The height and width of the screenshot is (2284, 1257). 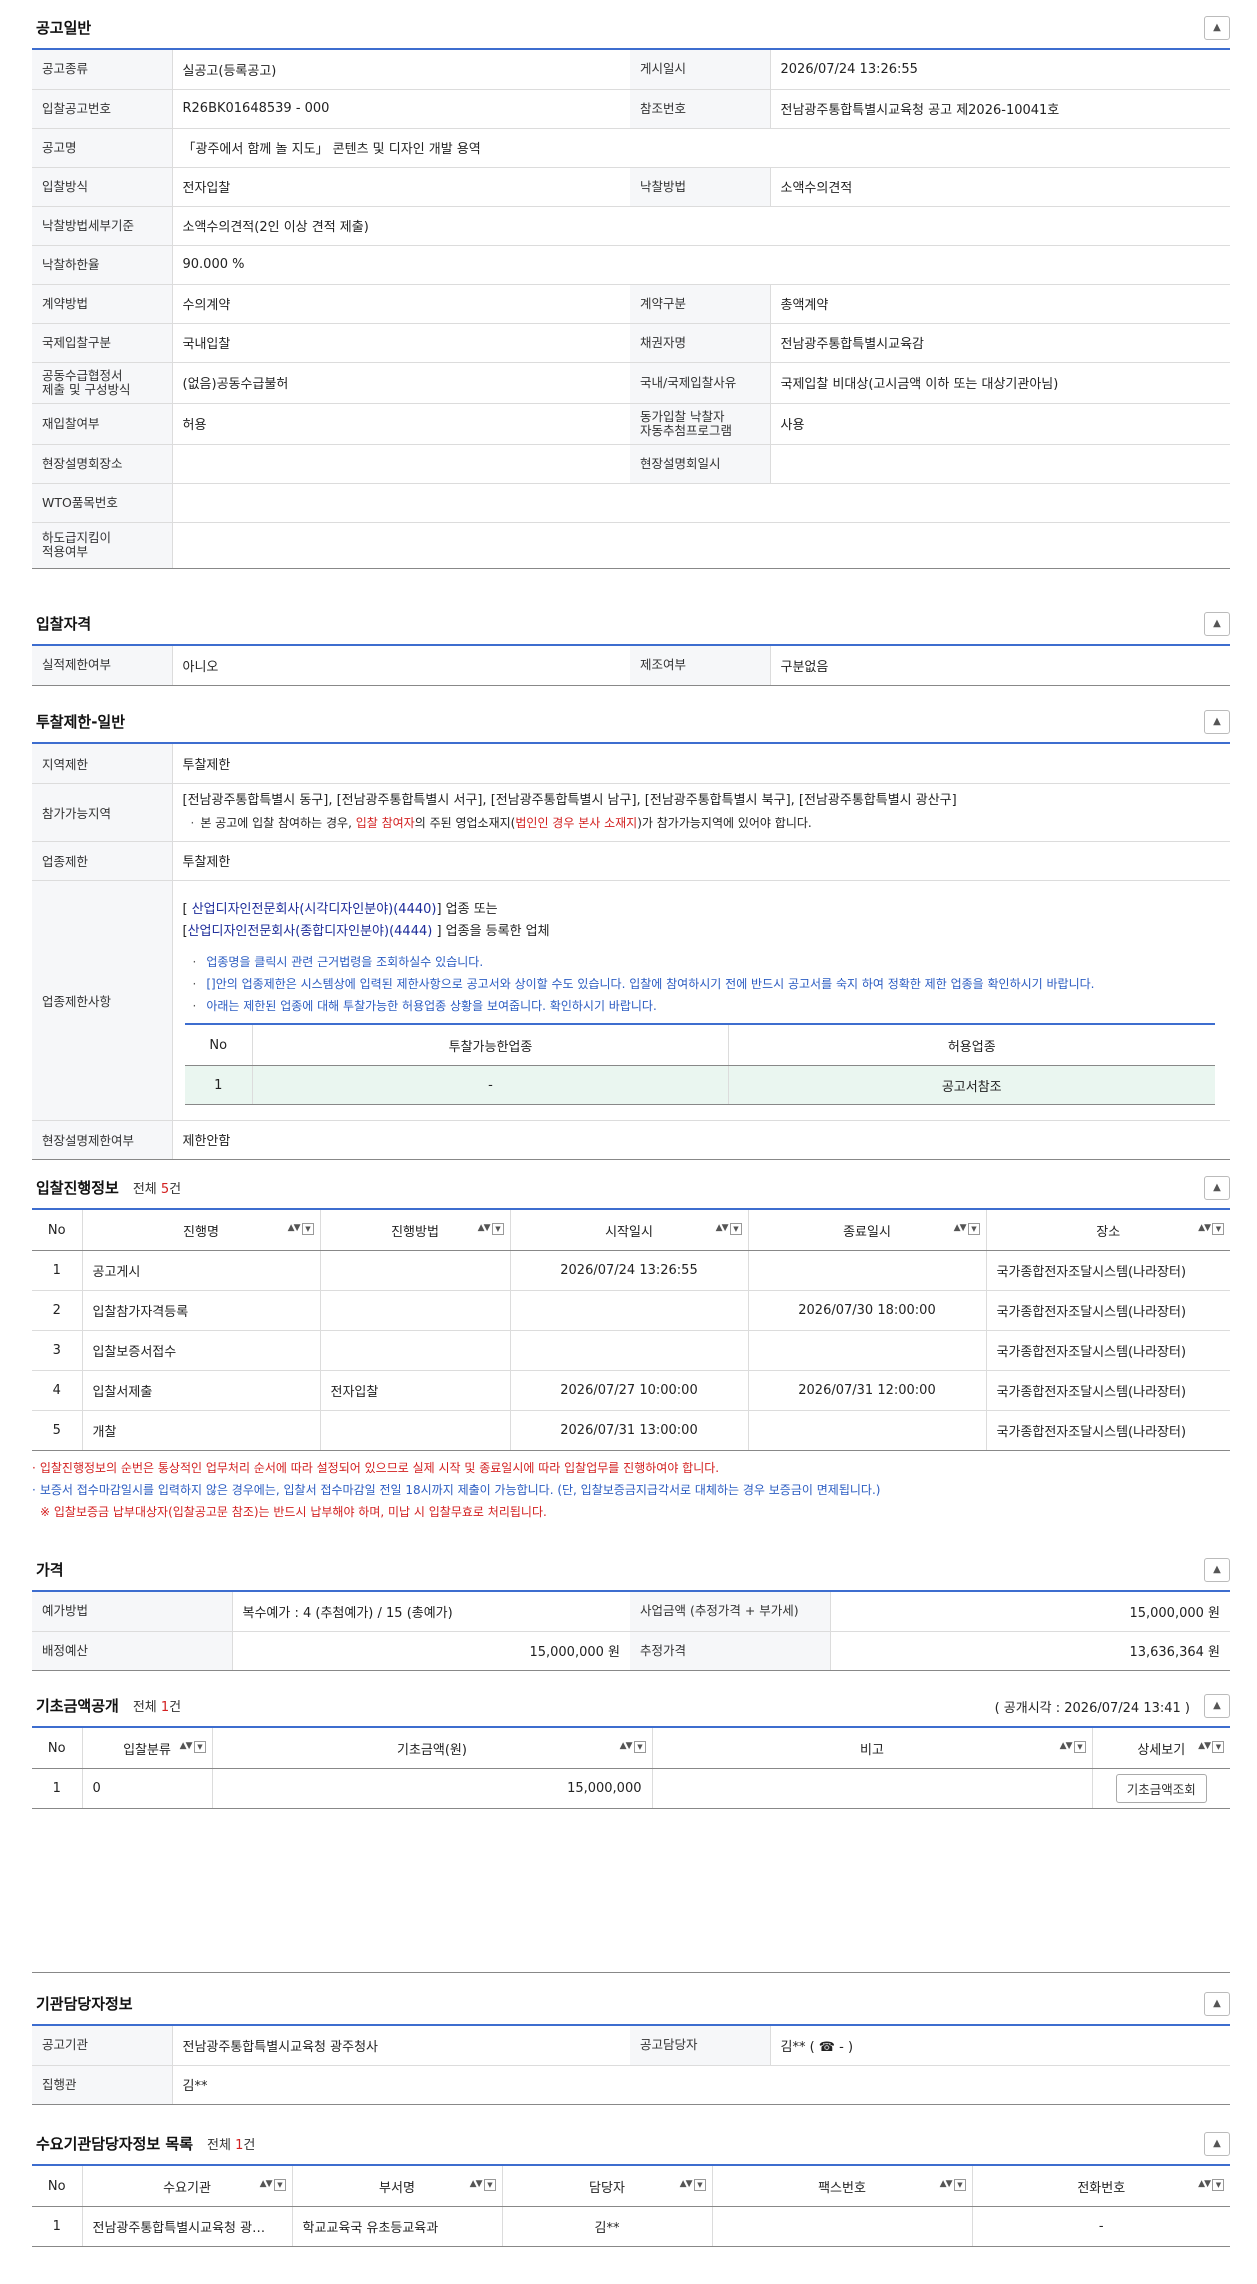 I want to click on info-bullet: · 업종명을 클릭시 관련 근거법령을 조회하실수 있습니다., so click(x=338, y=962).